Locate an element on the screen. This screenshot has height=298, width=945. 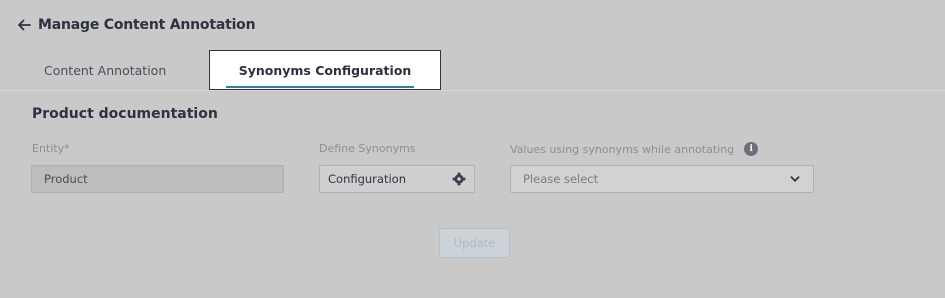
page-title: Manage Content Annotation is located at coordinates (147, 25).